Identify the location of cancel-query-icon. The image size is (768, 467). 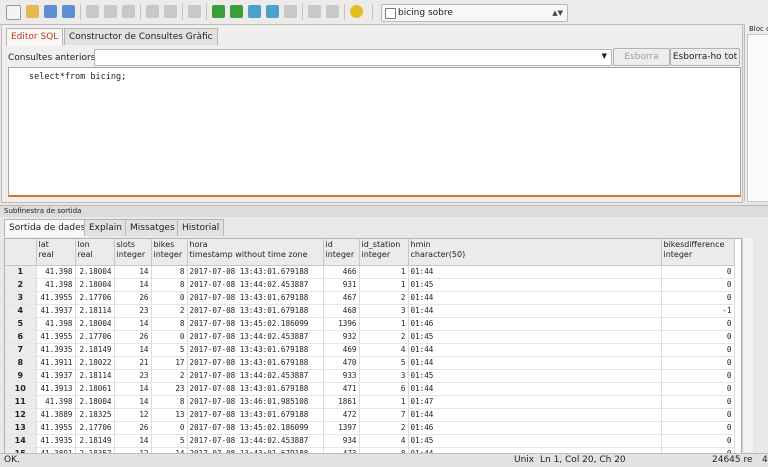
(290, 11).